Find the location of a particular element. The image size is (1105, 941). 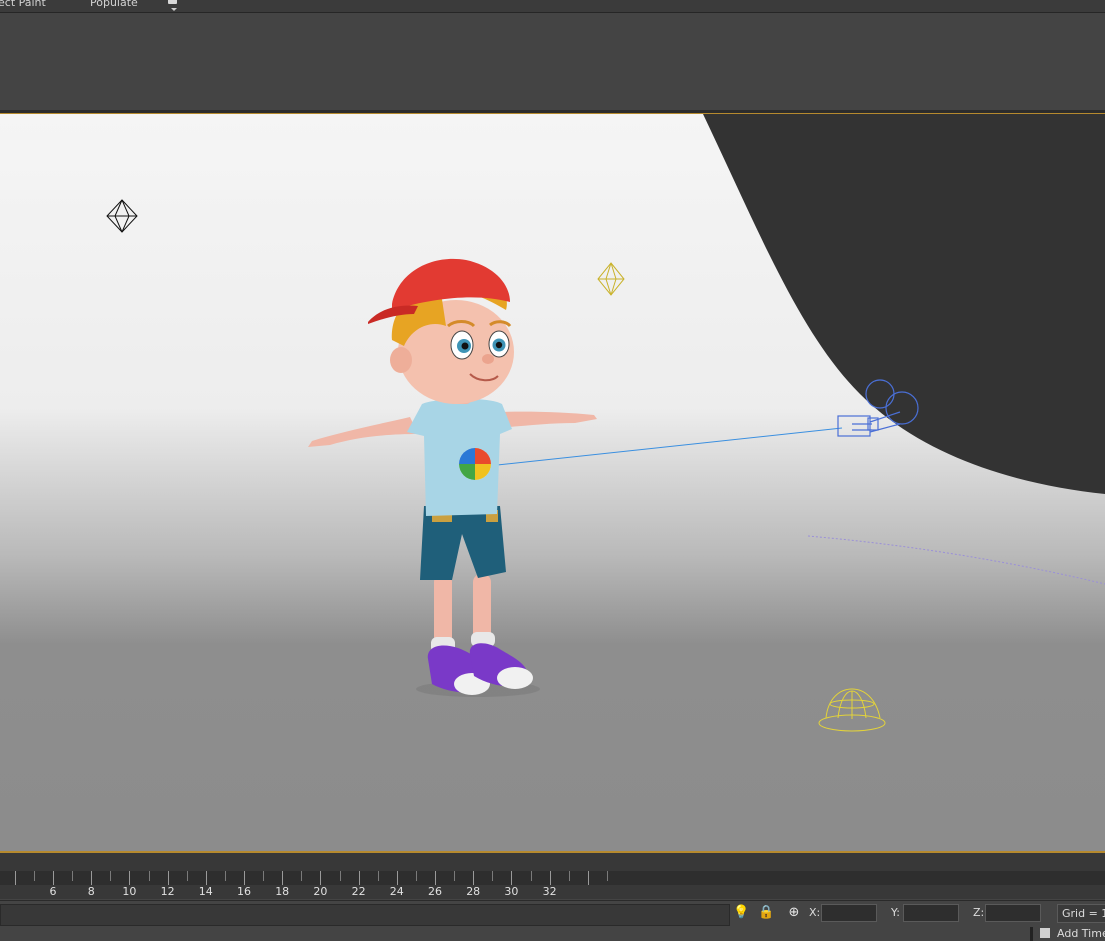

timeline-frame-label: 16 is located at coordinates (244, 891).